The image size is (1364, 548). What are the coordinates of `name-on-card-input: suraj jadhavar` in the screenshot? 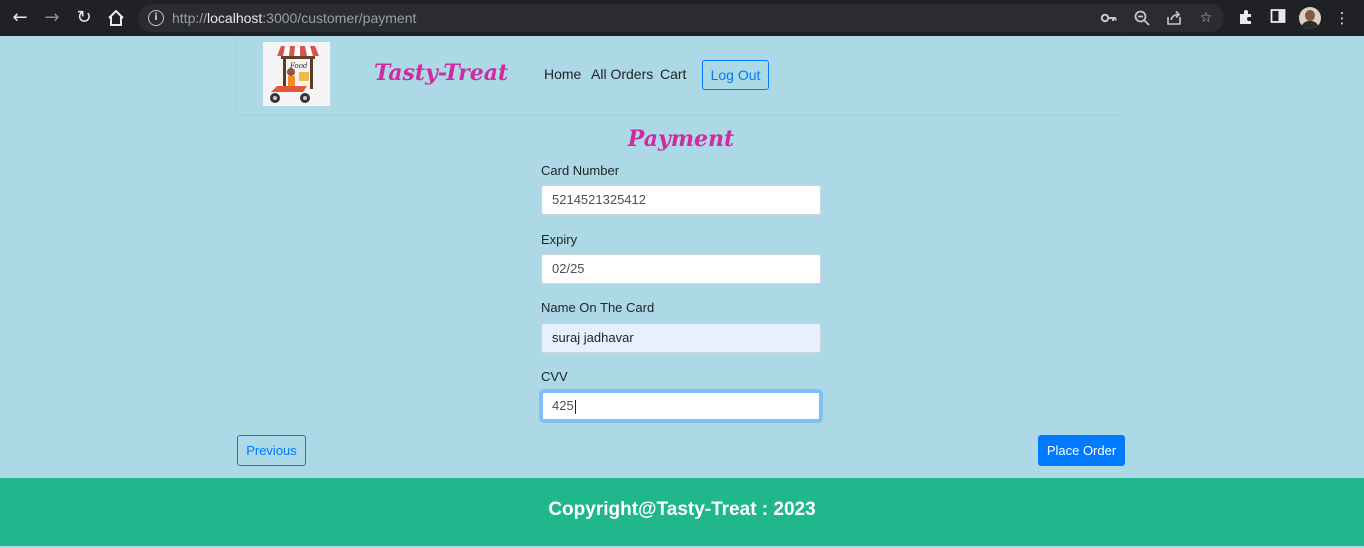 It's located at (681, 338).